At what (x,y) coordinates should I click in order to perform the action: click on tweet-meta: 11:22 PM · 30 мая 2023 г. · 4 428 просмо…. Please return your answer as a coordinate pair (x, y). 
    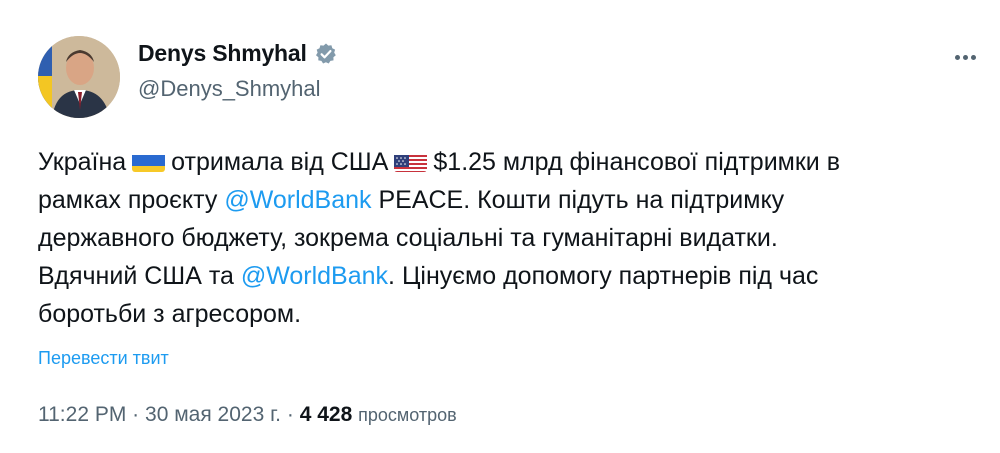
    Looking at the image, I should click on (247, 415).